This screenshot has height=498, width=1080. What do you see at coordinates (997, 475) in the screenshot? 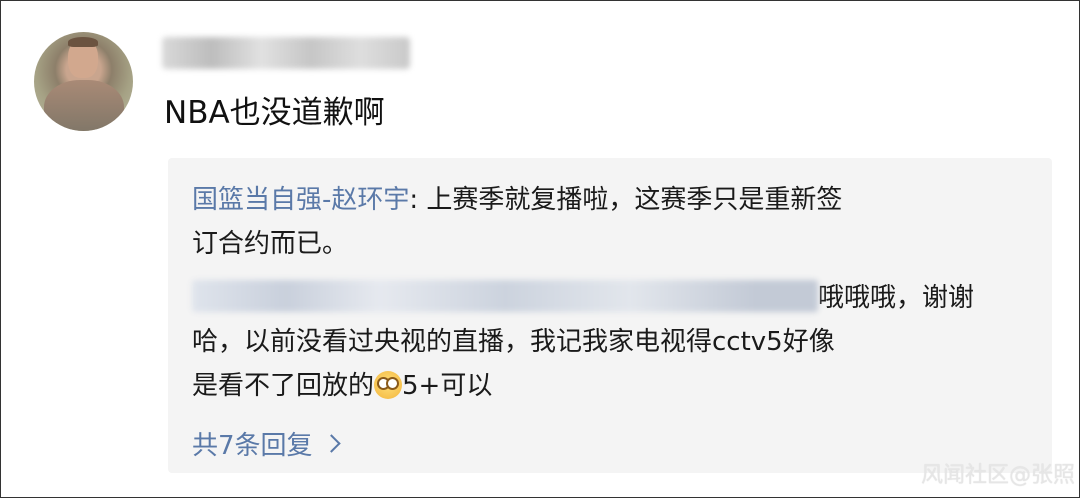
I see `watermark: 风闻社区@张照` at bounding box center [997, 475].